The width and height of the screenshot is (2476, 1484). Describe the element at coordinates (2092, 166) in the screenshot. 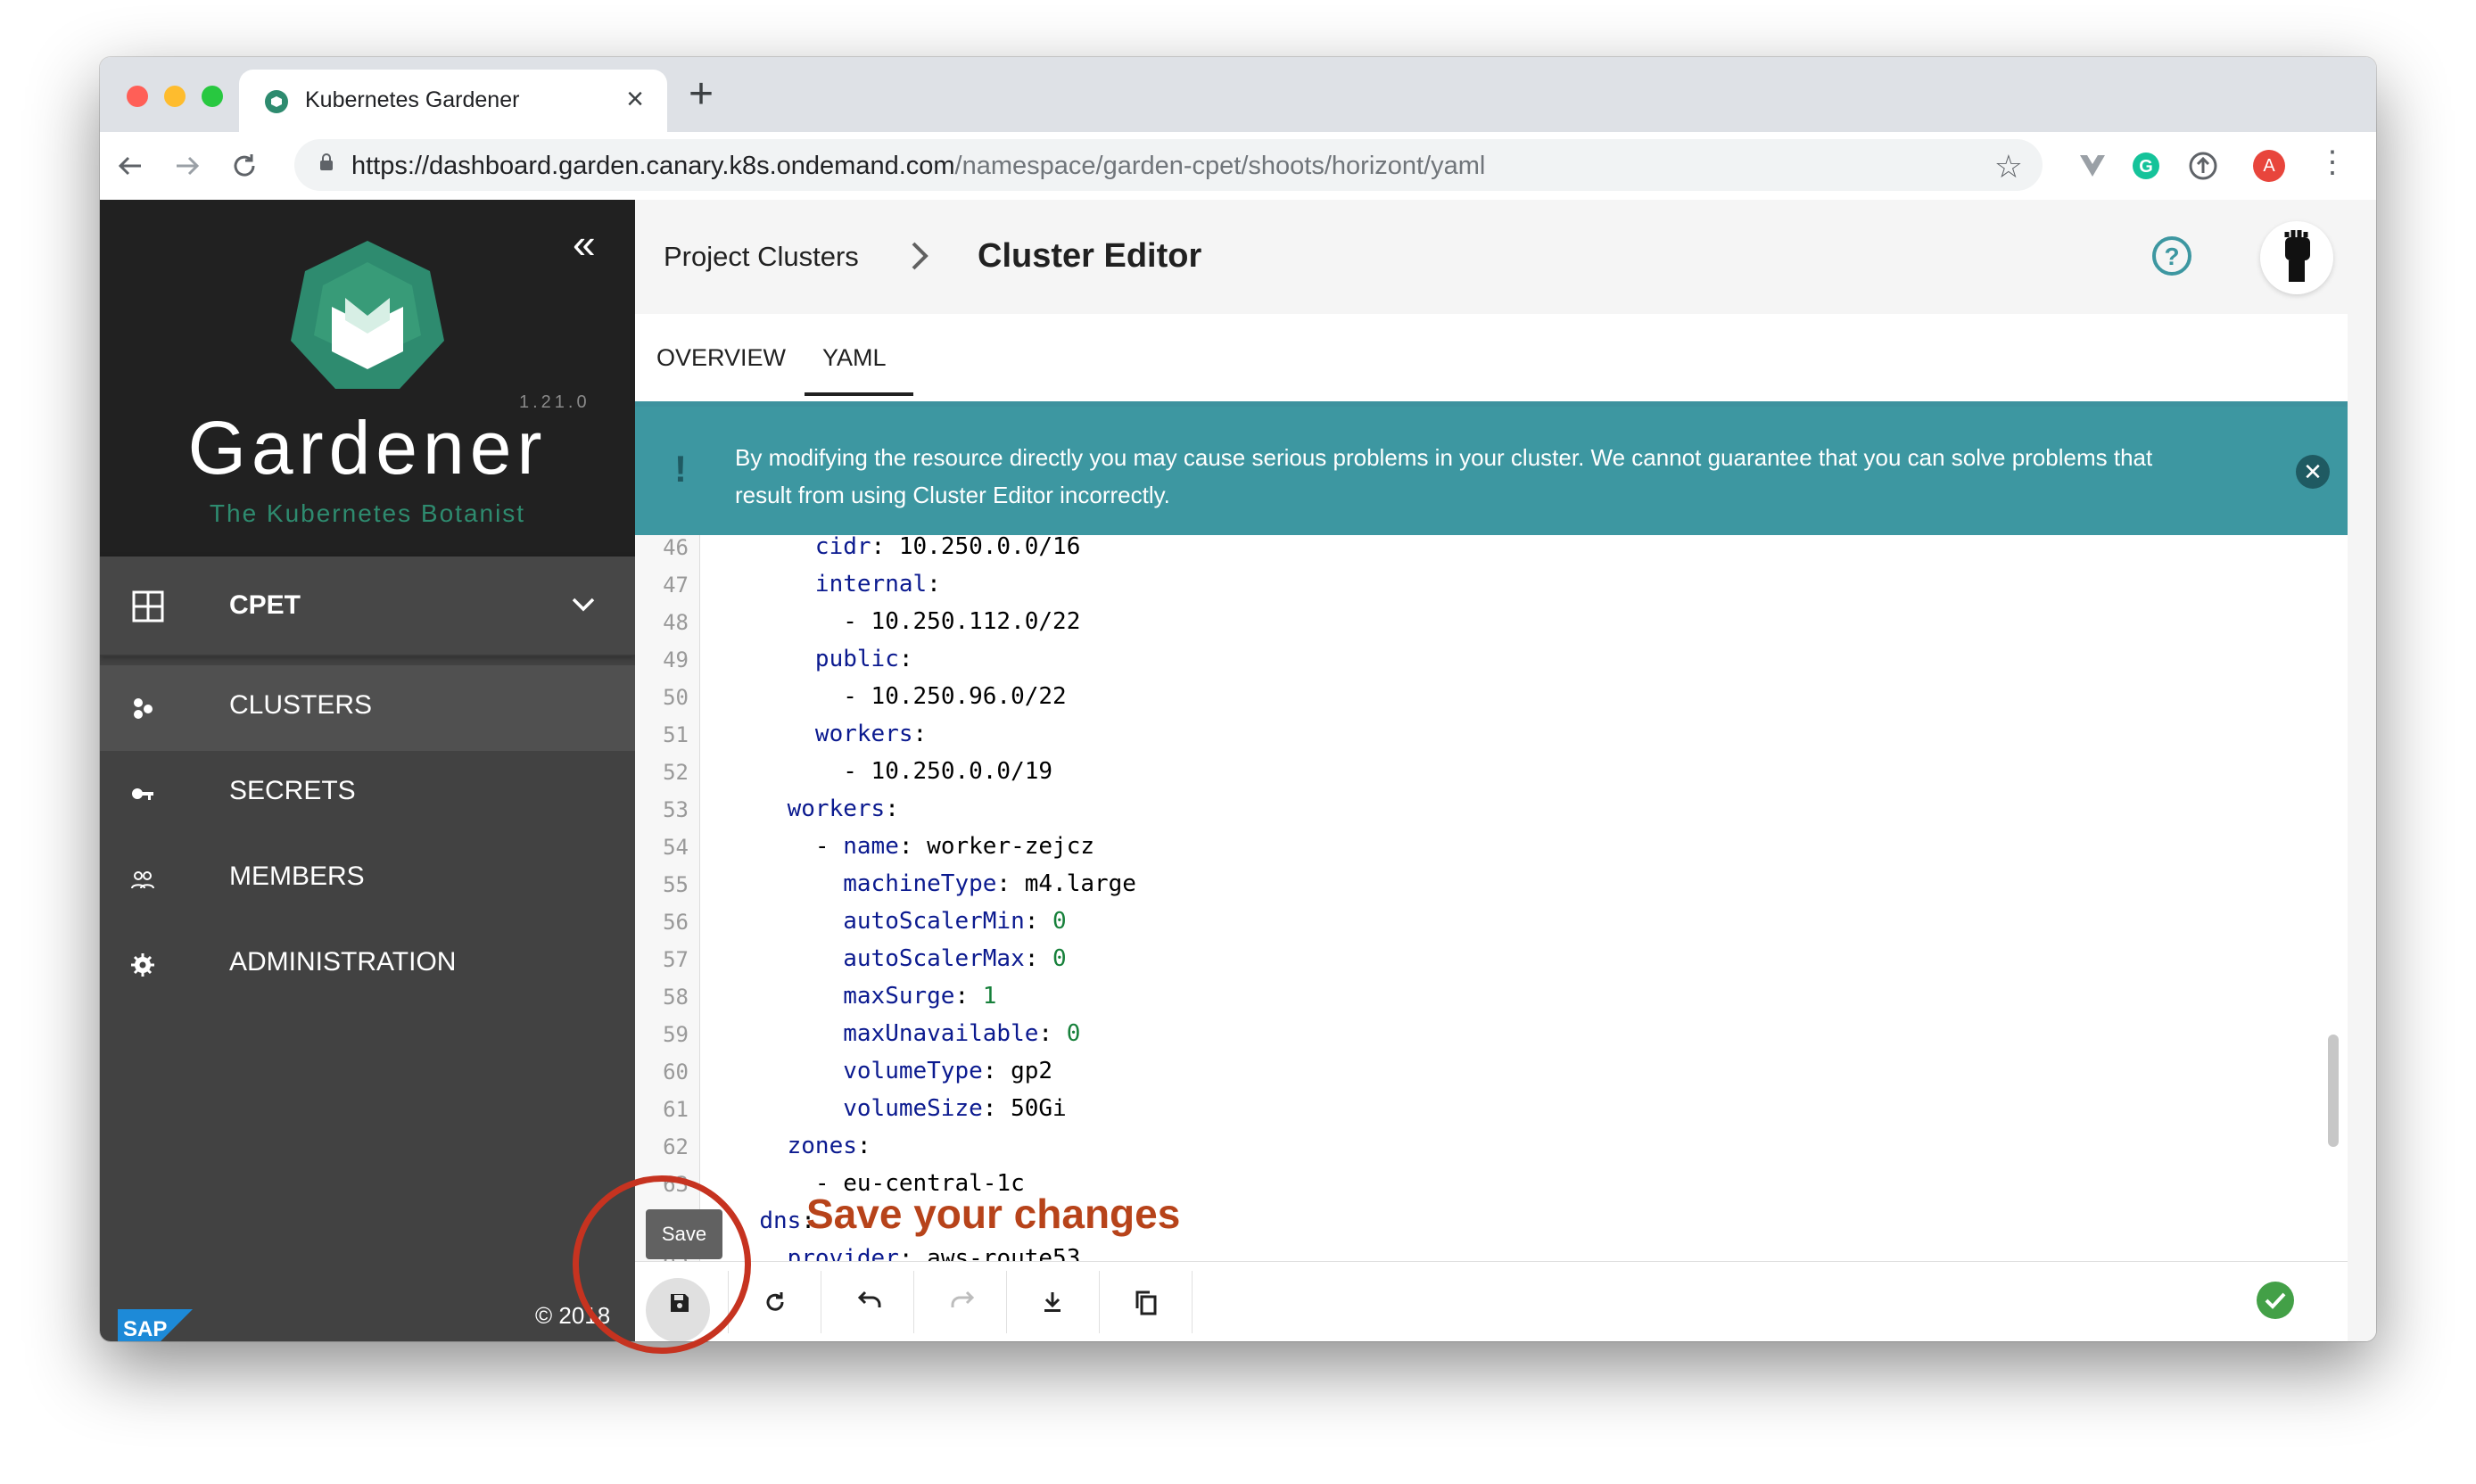

I see `vue-devtools-icon` at that location.